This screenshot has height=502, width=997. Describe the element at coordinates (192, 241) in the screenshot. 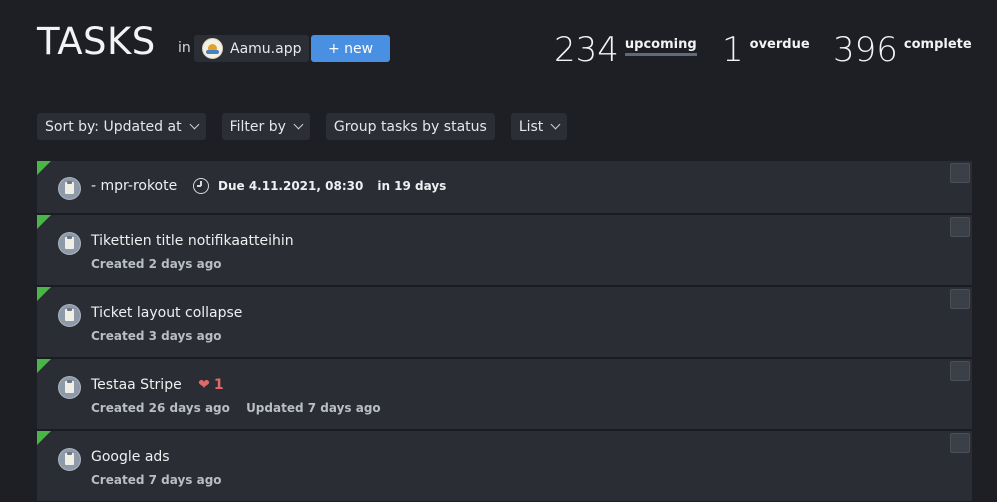

I see `task-title: Tikettien title notifikaatteihin` at that location.